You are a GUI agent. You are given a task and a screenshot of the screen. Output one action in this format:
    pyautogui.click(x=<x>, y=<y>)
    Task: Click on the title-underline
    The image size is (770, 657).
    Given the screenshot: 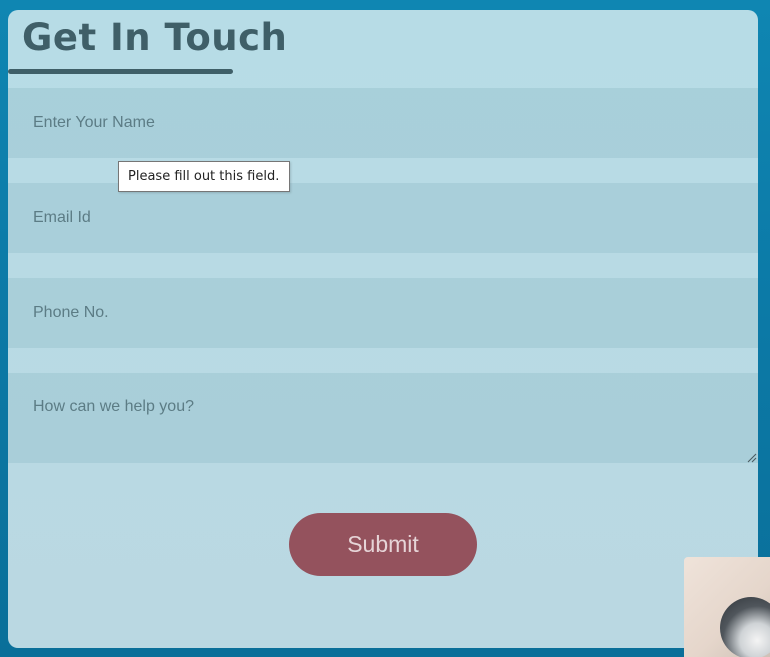 What is the action you would take?
    pyautogui.click(x=120, y=71)
    